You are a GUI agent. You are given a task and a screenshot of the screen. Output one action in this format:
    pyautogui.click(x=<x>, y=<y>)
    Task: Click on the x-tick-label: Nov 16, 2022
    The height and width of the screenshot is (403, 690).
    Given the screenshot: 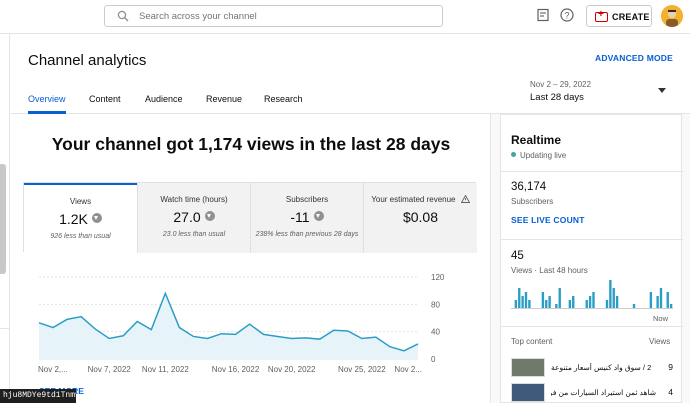 What is the action you would take?
    pyautogui.click(x=236, y=369)
    